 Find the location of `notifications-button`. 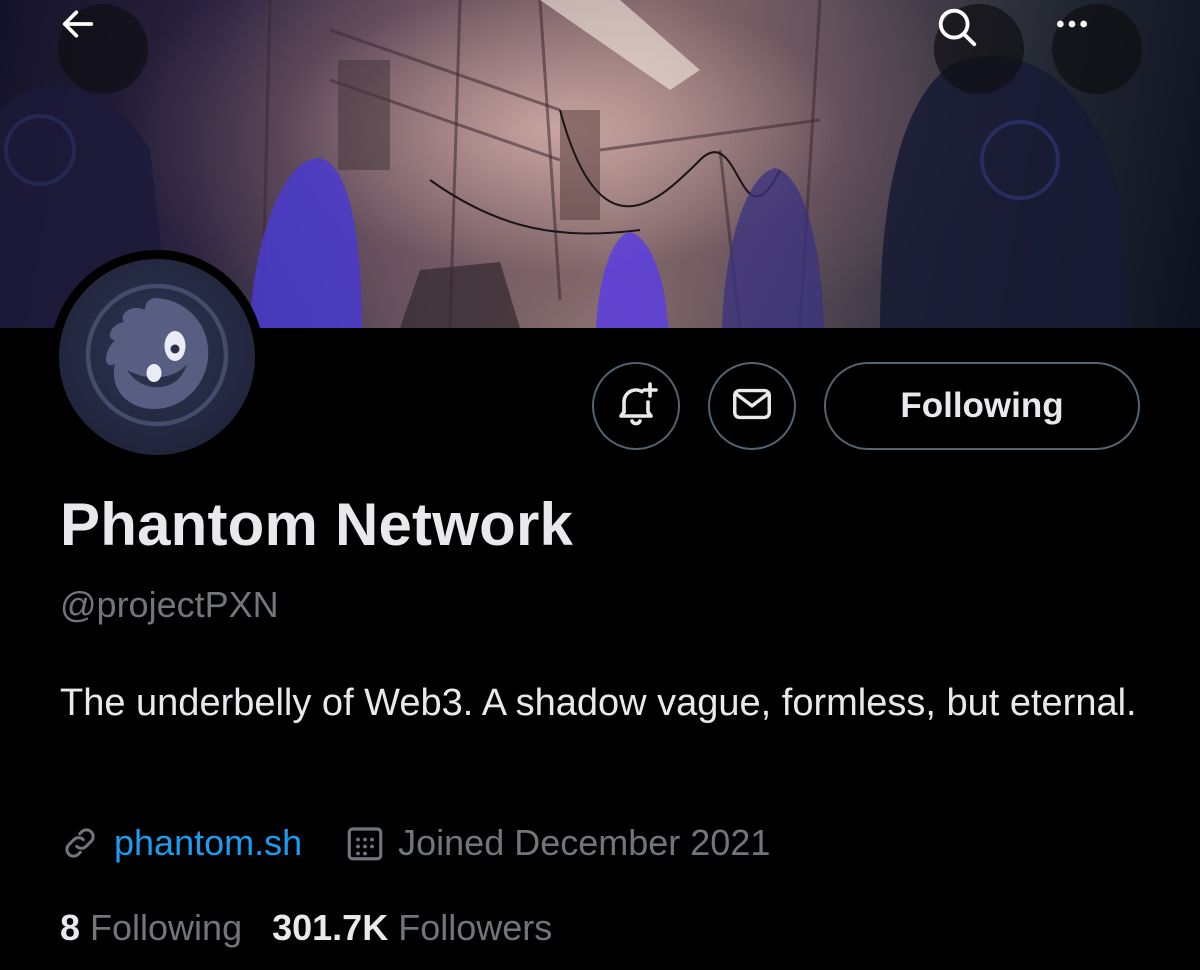

notifications-button is located at coordinates (636, 406).